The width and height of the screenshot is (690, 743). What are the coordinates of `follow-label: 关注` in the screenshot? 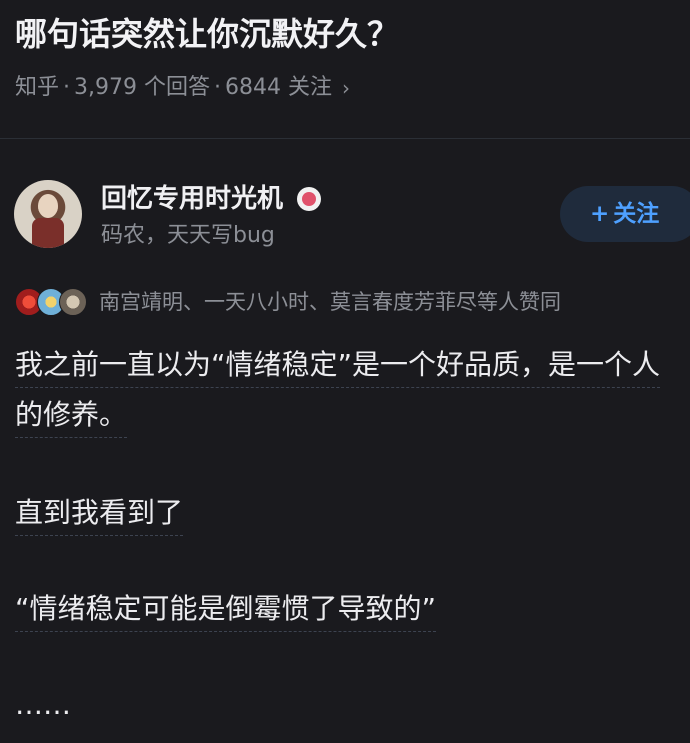 It's located at (636, 214).